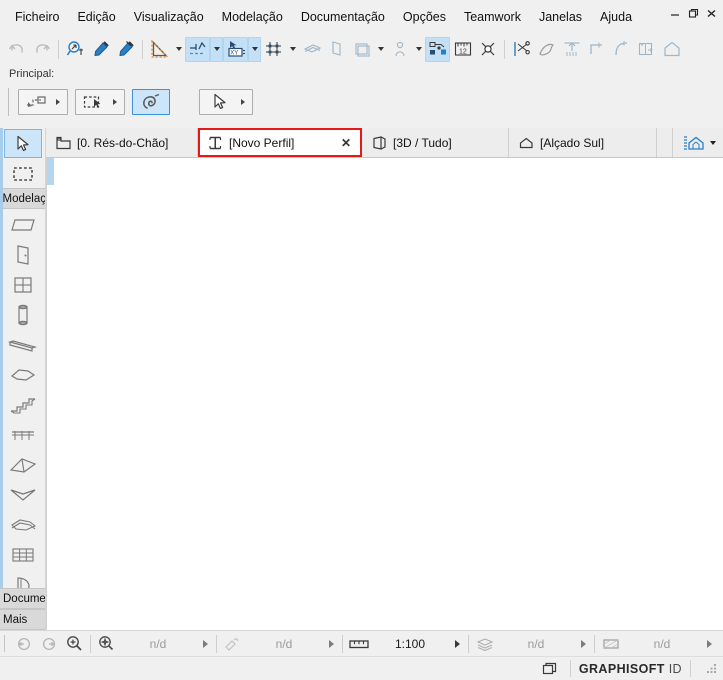 The height and width of the screenshot is (680, 723). What do you see at coordinates (23, 254) in the screenshot?
I see `tool-door` at bounding box center [23, 254].